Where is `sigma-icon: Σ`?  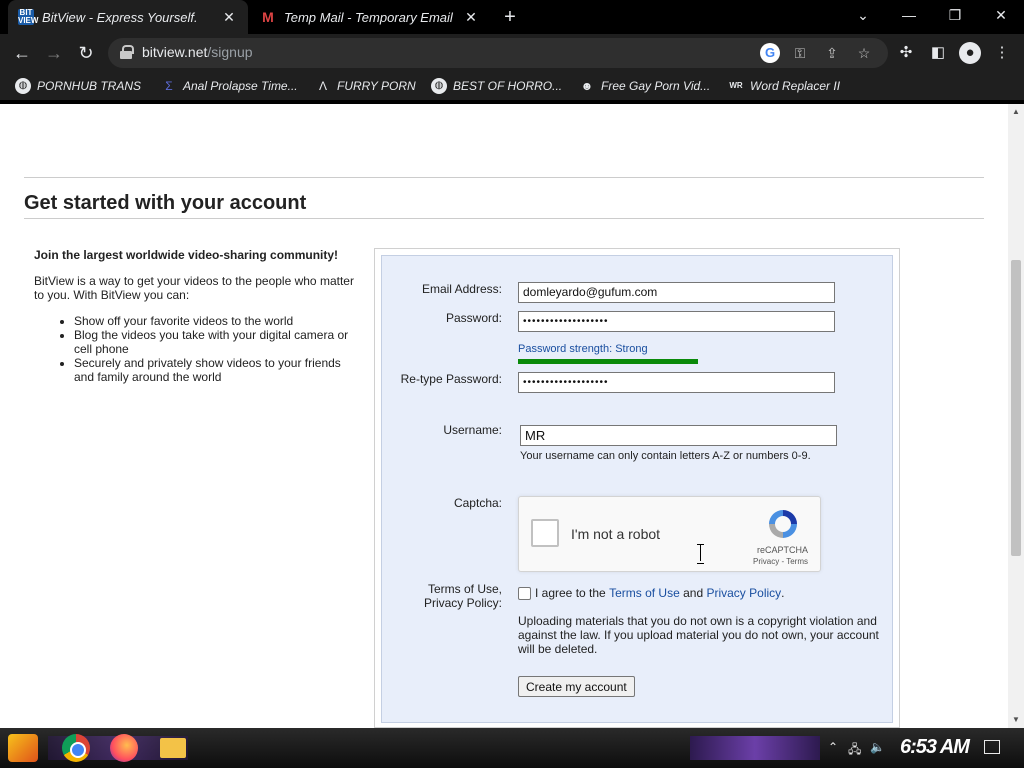 sigma-icon: Σ is located at coordinates (169, 86).